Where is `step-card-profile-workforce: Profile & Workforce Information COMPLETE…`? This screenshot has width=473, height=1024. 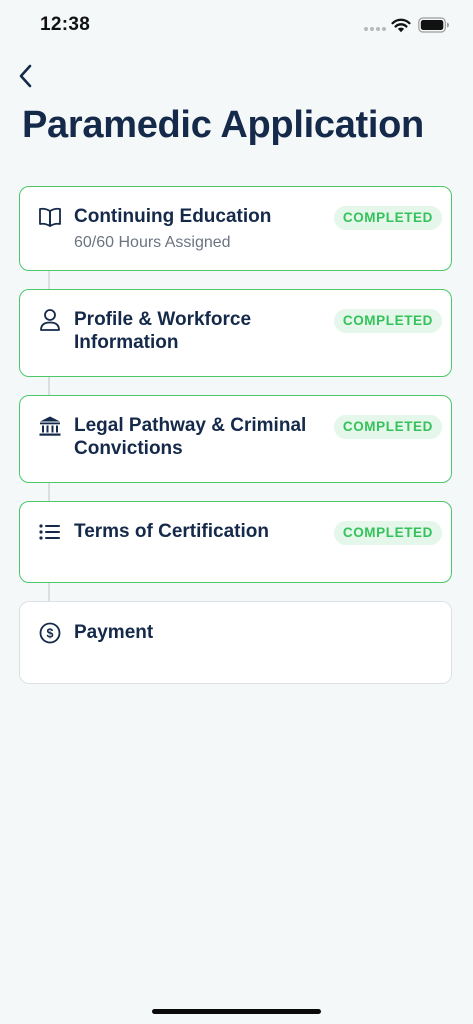 step-card-profile-workforce: Profile & Workforce Information COMPLETE… is located at coordinates (235, 333).